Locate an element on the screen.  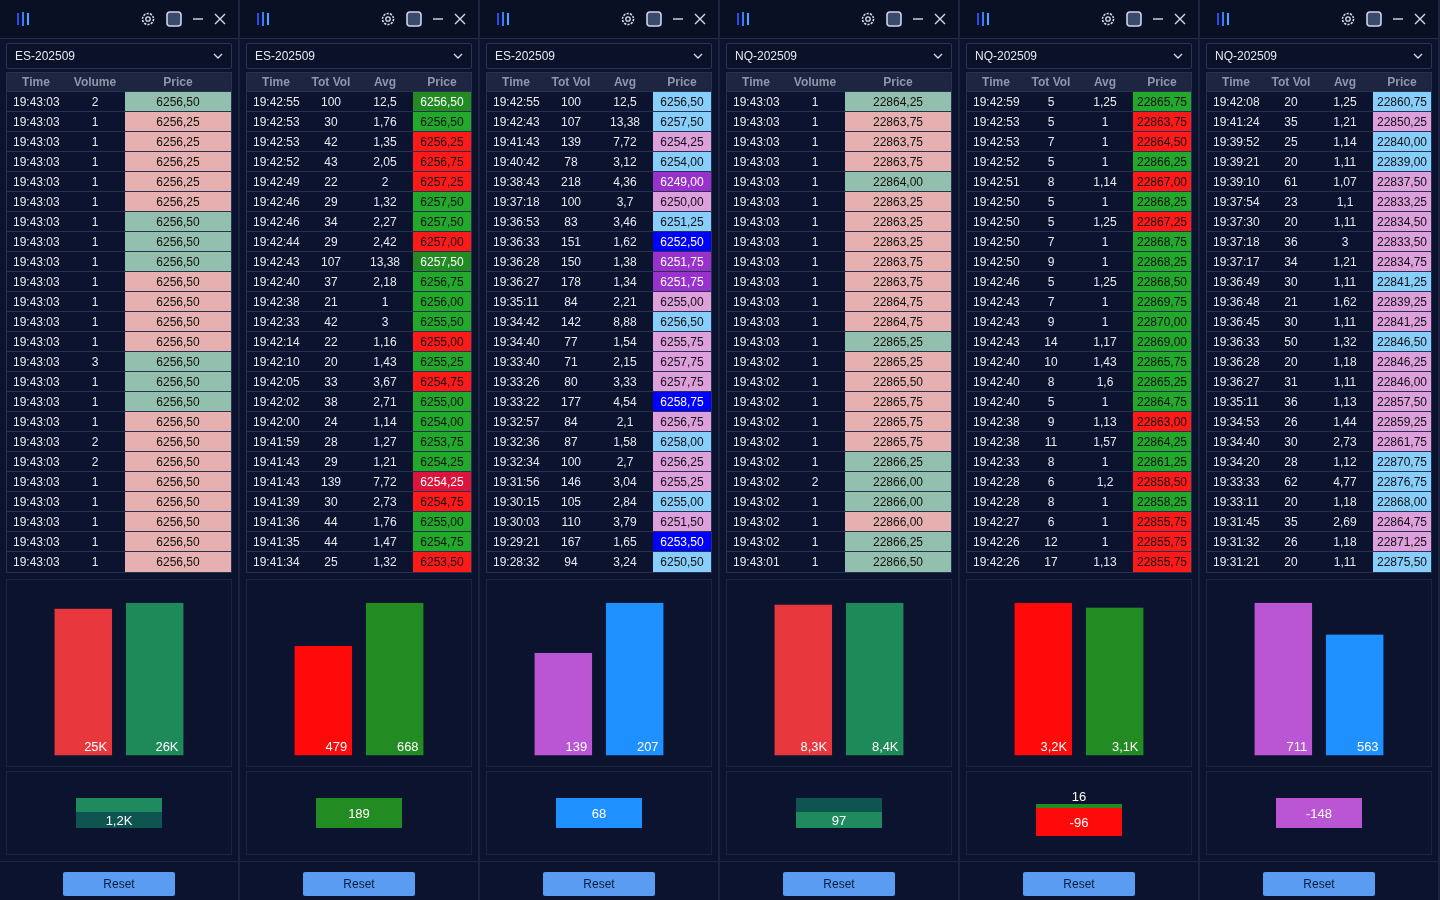
price-cell: 6255,25 is located at coordinates (442, 361).